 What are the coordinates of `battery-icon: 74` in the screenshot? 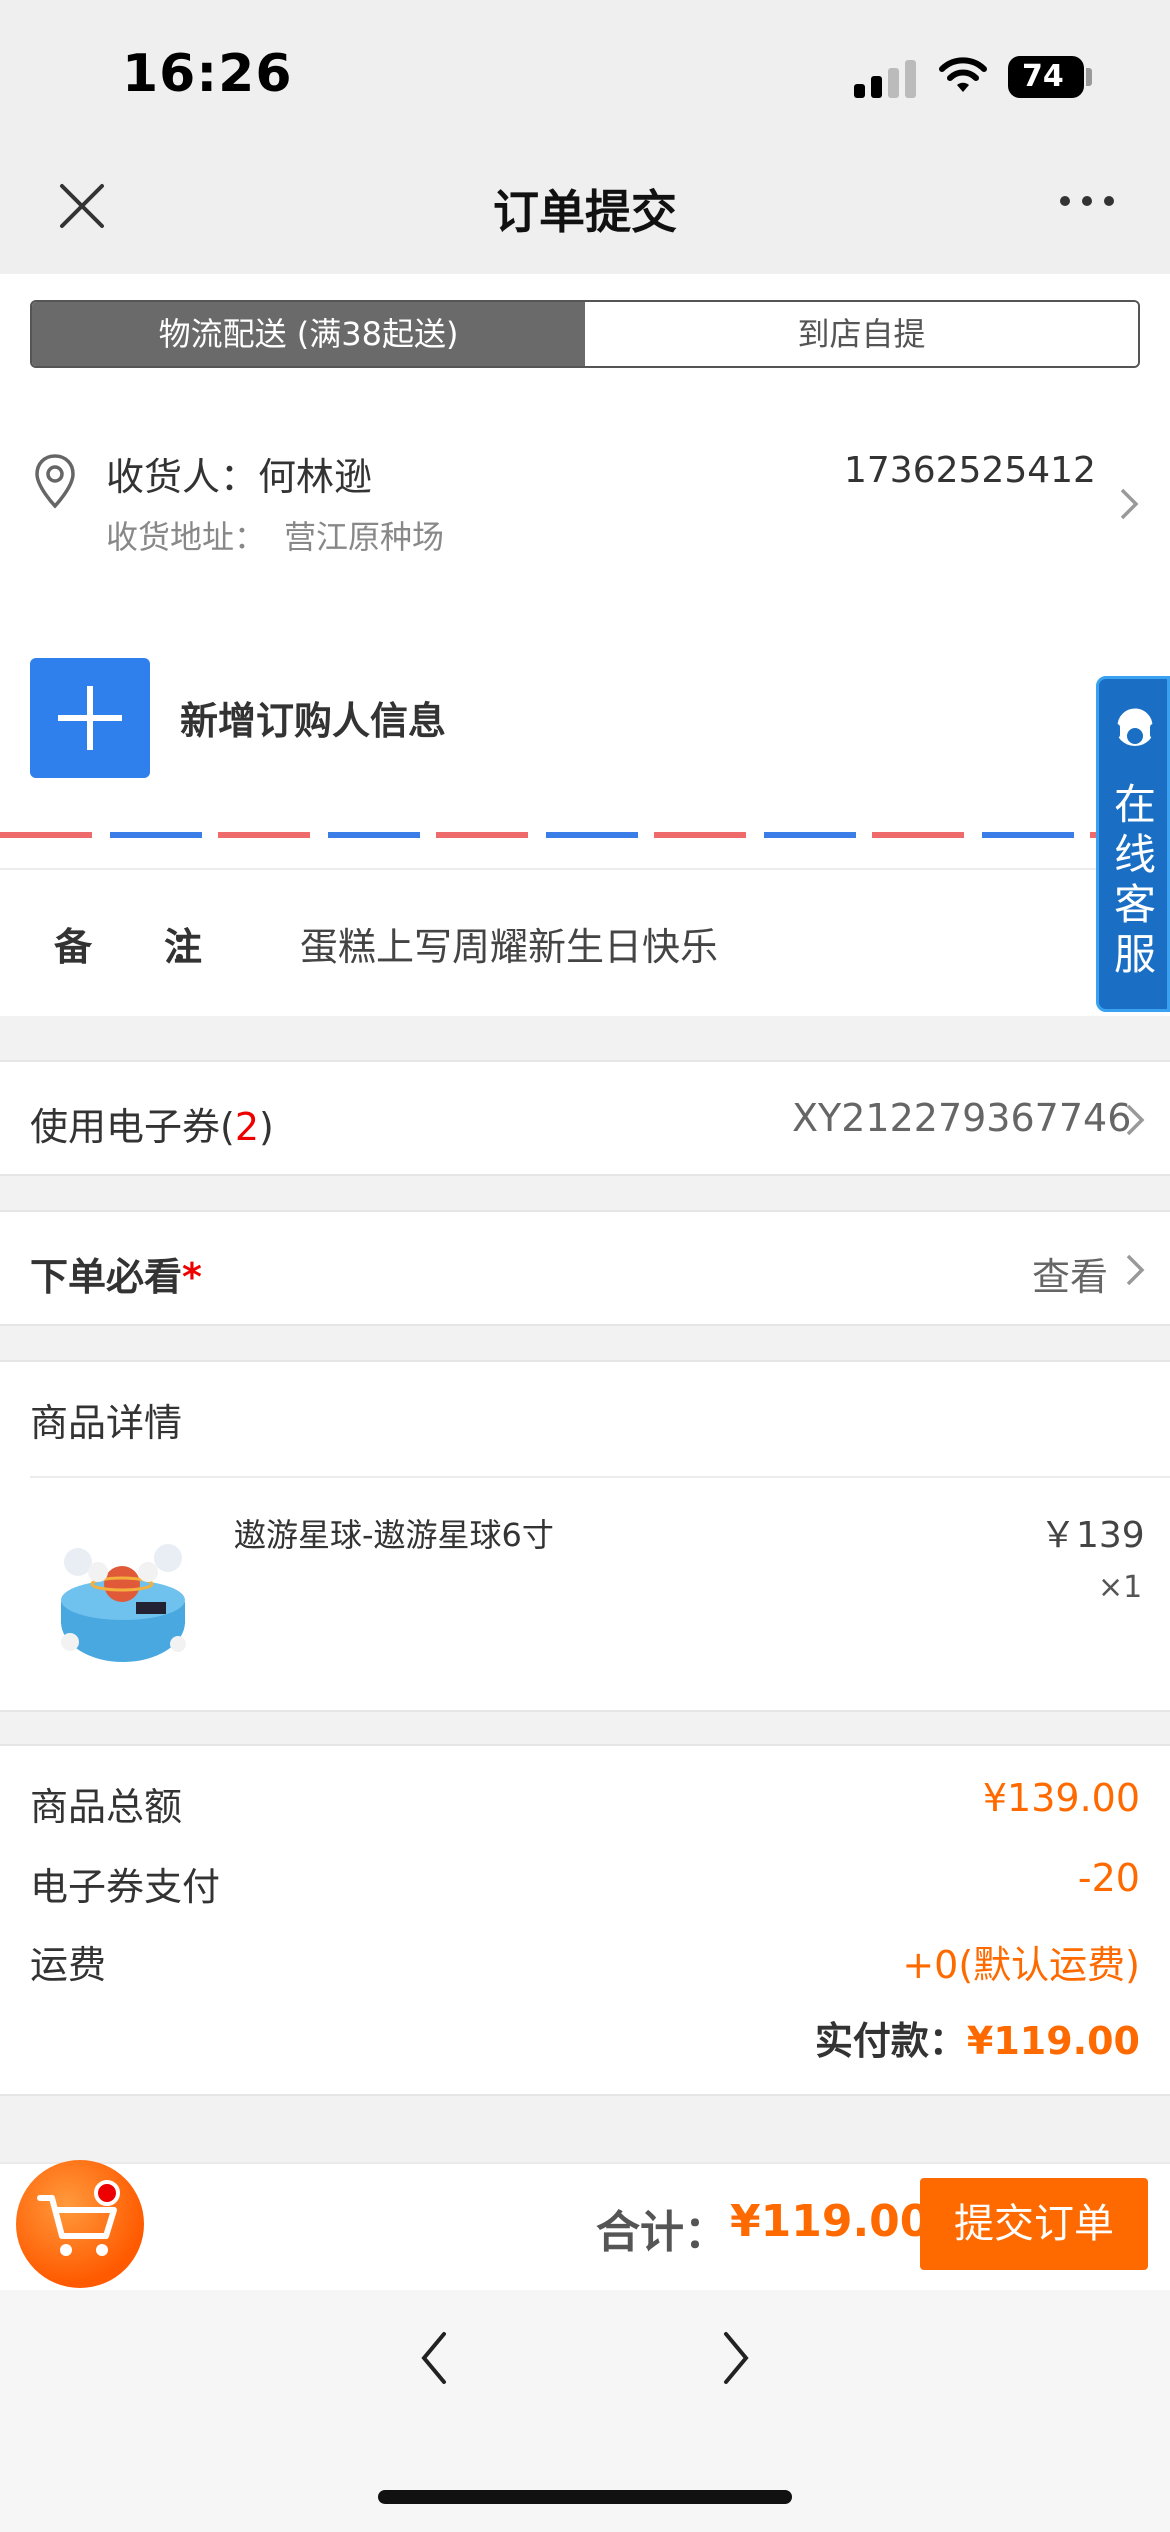 It's located at (1046, 77).